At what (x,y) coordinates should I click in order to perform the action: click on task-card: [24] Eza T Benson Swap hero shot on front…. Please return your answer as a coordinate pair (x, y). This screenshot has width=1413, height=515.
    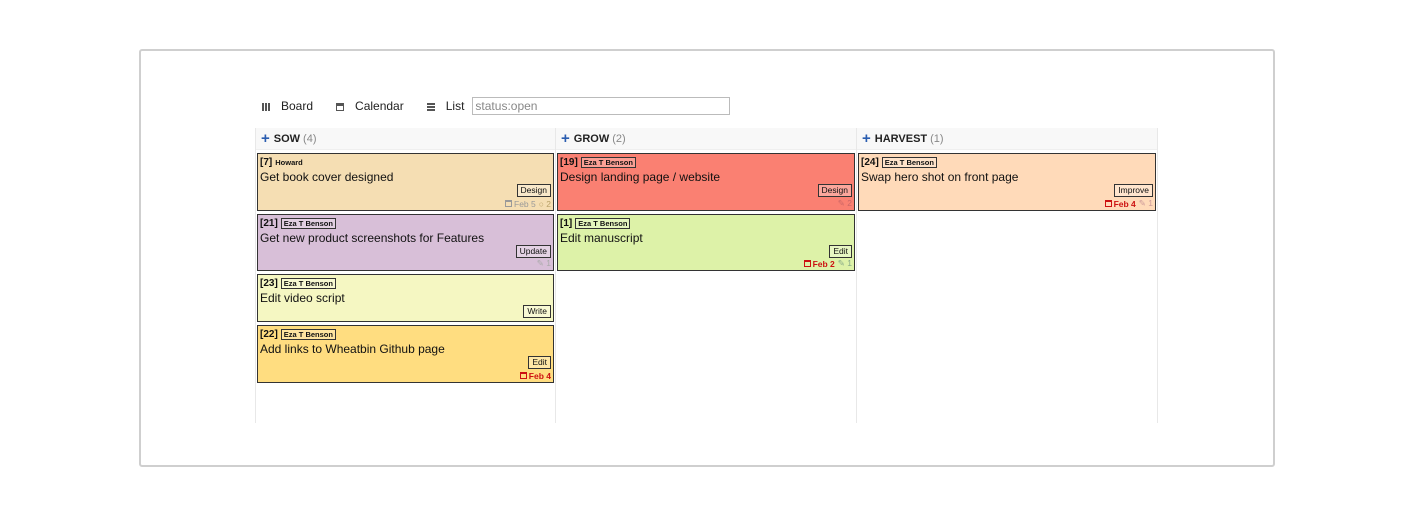
    Looking at the image, I should click on (1007, 182).